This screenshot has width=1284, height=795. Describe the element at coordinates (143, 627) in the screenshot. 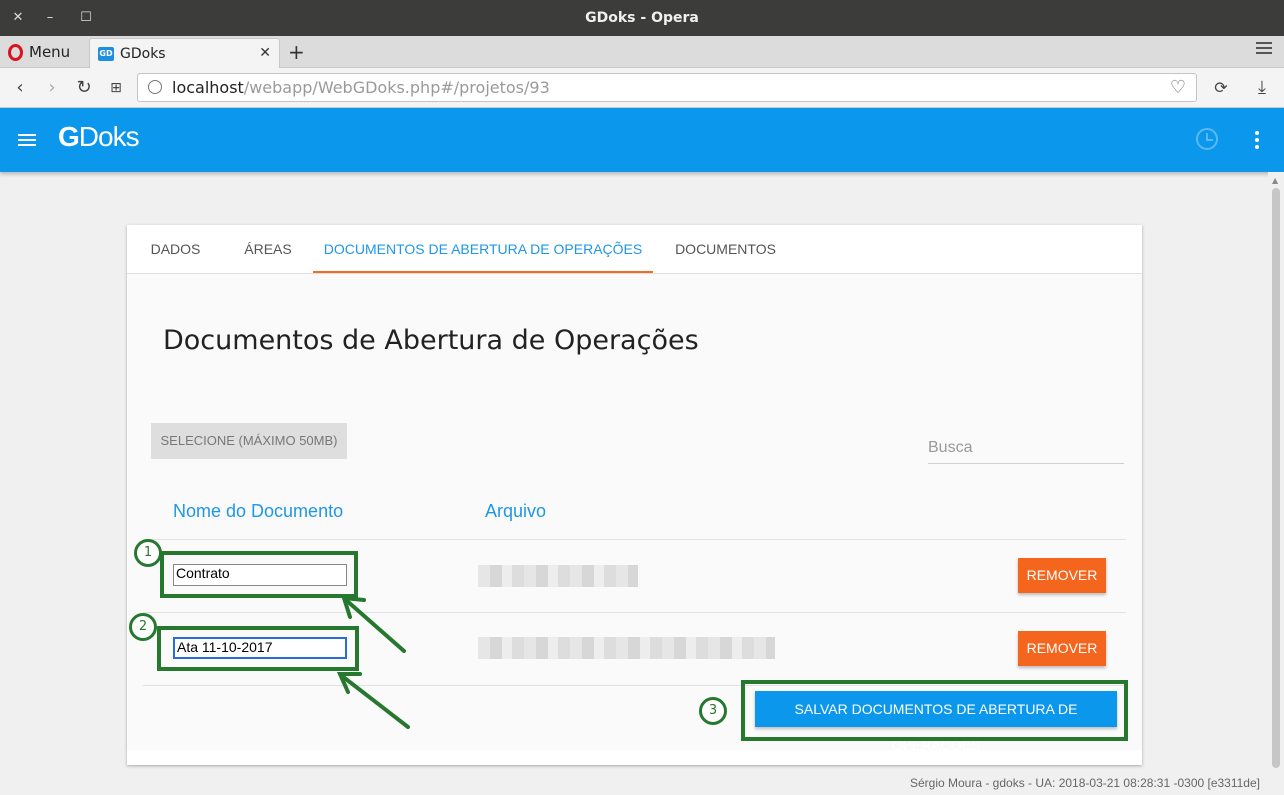

I see `annotation-number-2: 2` at that location.